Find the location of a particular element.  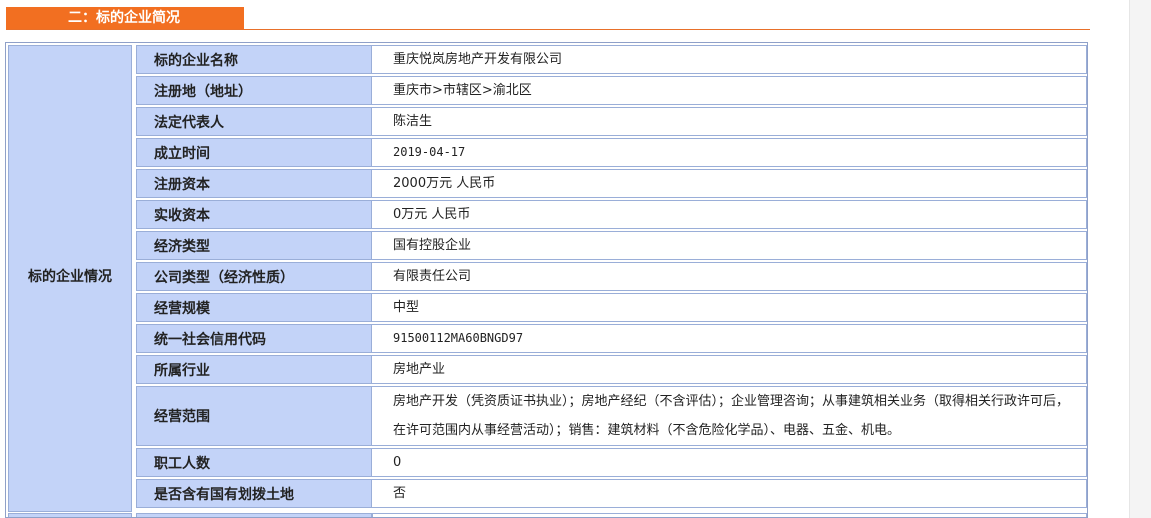

row-industry: 所属行业 房地产业 is located at coordinates (611, 369).